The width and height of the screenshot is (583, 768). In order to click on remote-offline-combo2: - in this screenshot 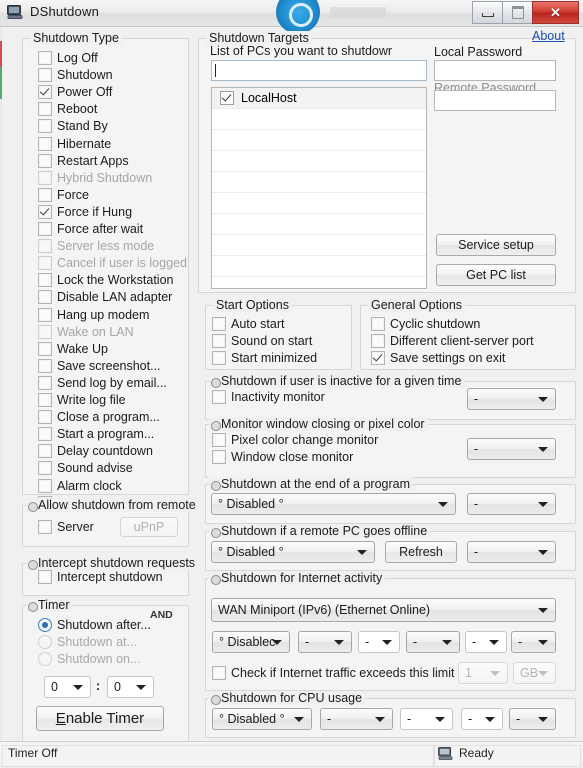, I will do `click(511, 552)`.